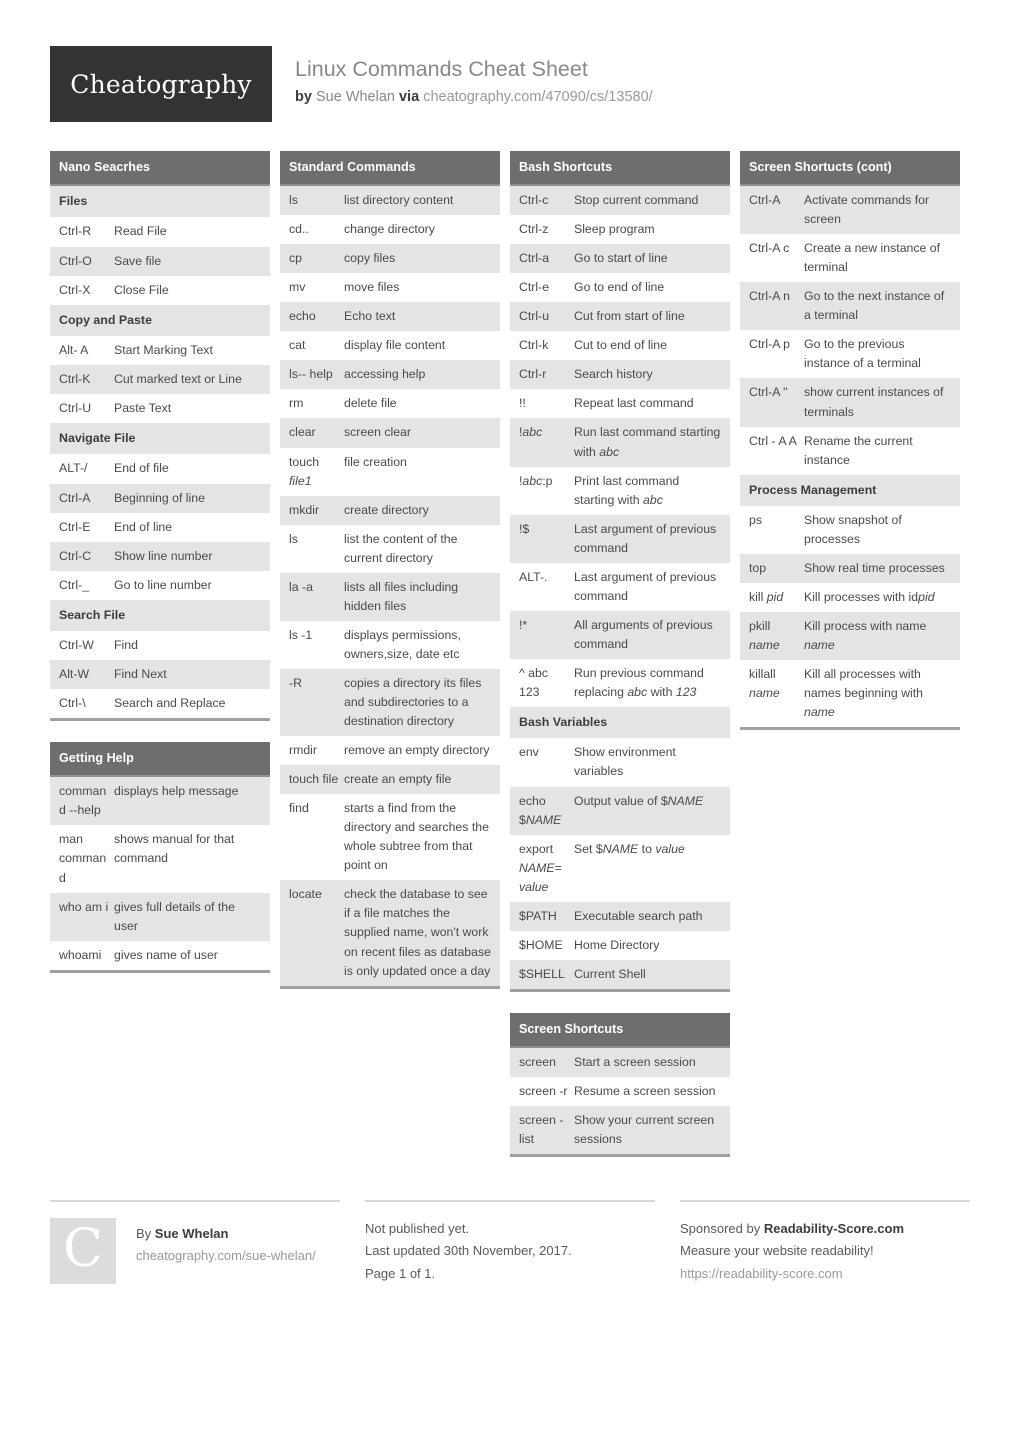 This screenshot has width=1020, height=1443. Describe the element at coordinates (386, 509) in the screenshot. I see `row-value: create directory` at that location.